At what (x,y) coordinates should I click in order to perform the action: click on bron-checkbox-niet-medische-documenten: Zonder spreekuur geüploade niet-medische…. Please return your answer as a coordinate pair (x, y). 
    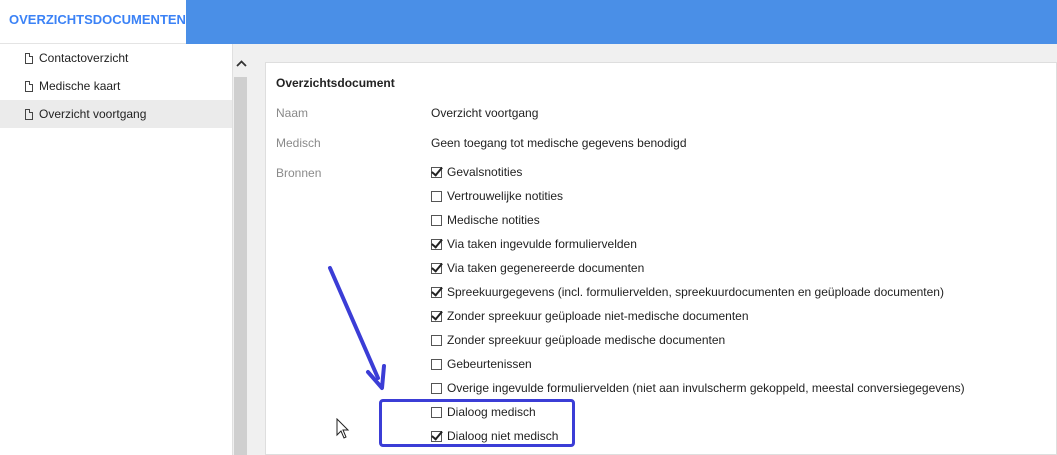
    Looking at the image, I should click on (590, 316).